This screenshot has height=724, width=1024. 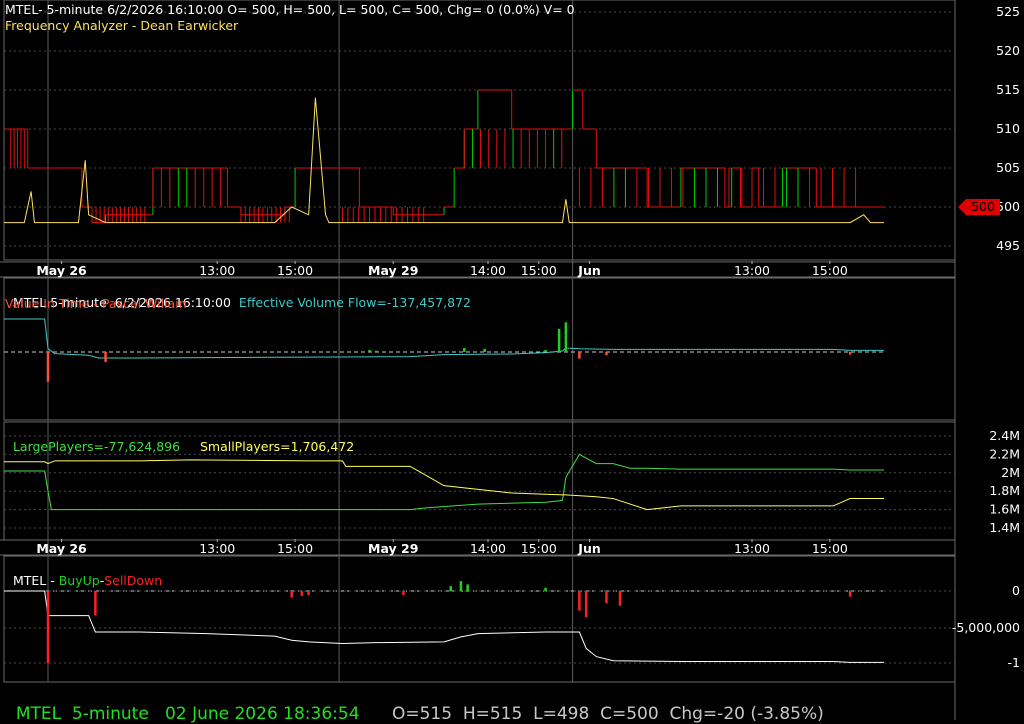 What do you see at coordinates (35, 580) in the screenshot?
I see `buyup-symbol-label: MTEL -` at bounding box center [35, 580].